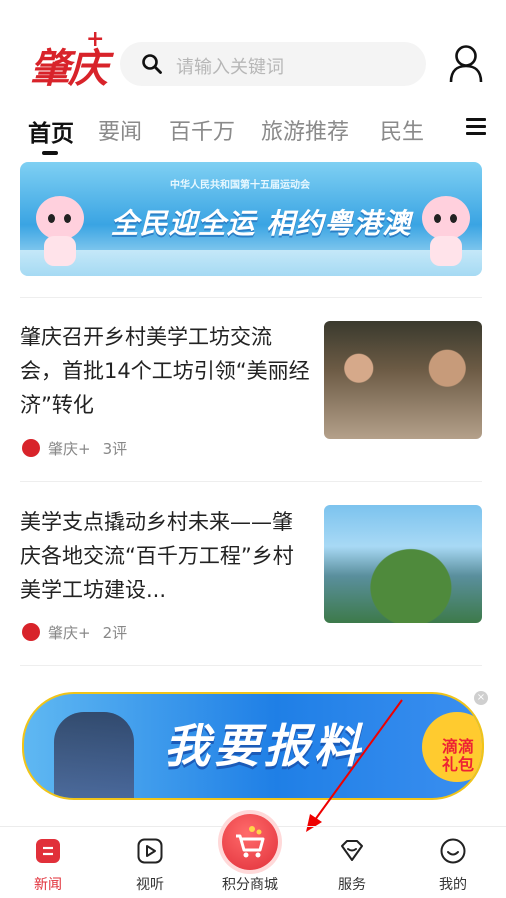  What do you see at coordinates (453, 885) in the screenshot?
I see `nav-label: 我的` at bounding box center [453, 885].